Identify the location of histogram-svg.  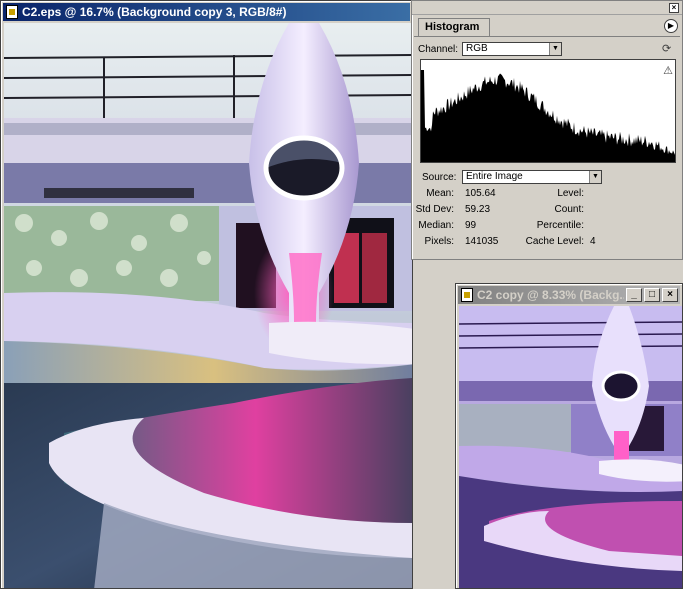
(548, 116).